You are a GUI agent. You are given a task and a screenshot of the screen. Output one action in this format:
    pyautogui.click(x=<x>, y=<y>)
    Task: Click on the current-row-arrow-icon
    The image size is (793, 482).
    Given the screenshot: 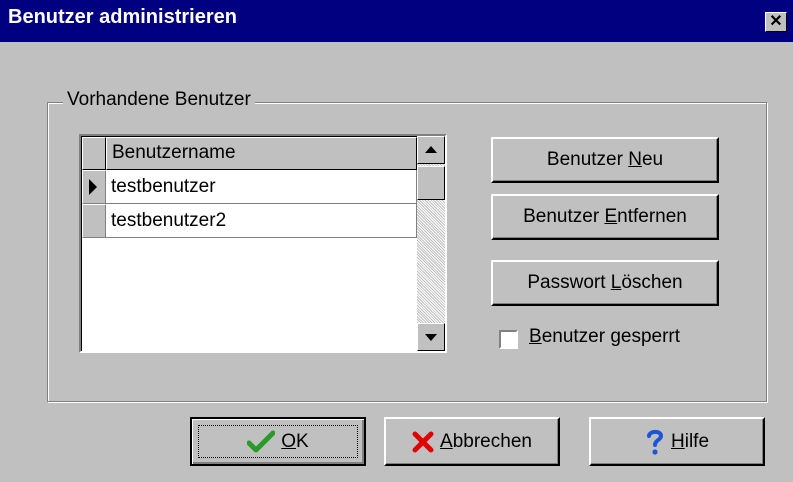 What is the action you would take?
    pyautogui.click(x=93, y=187)
    